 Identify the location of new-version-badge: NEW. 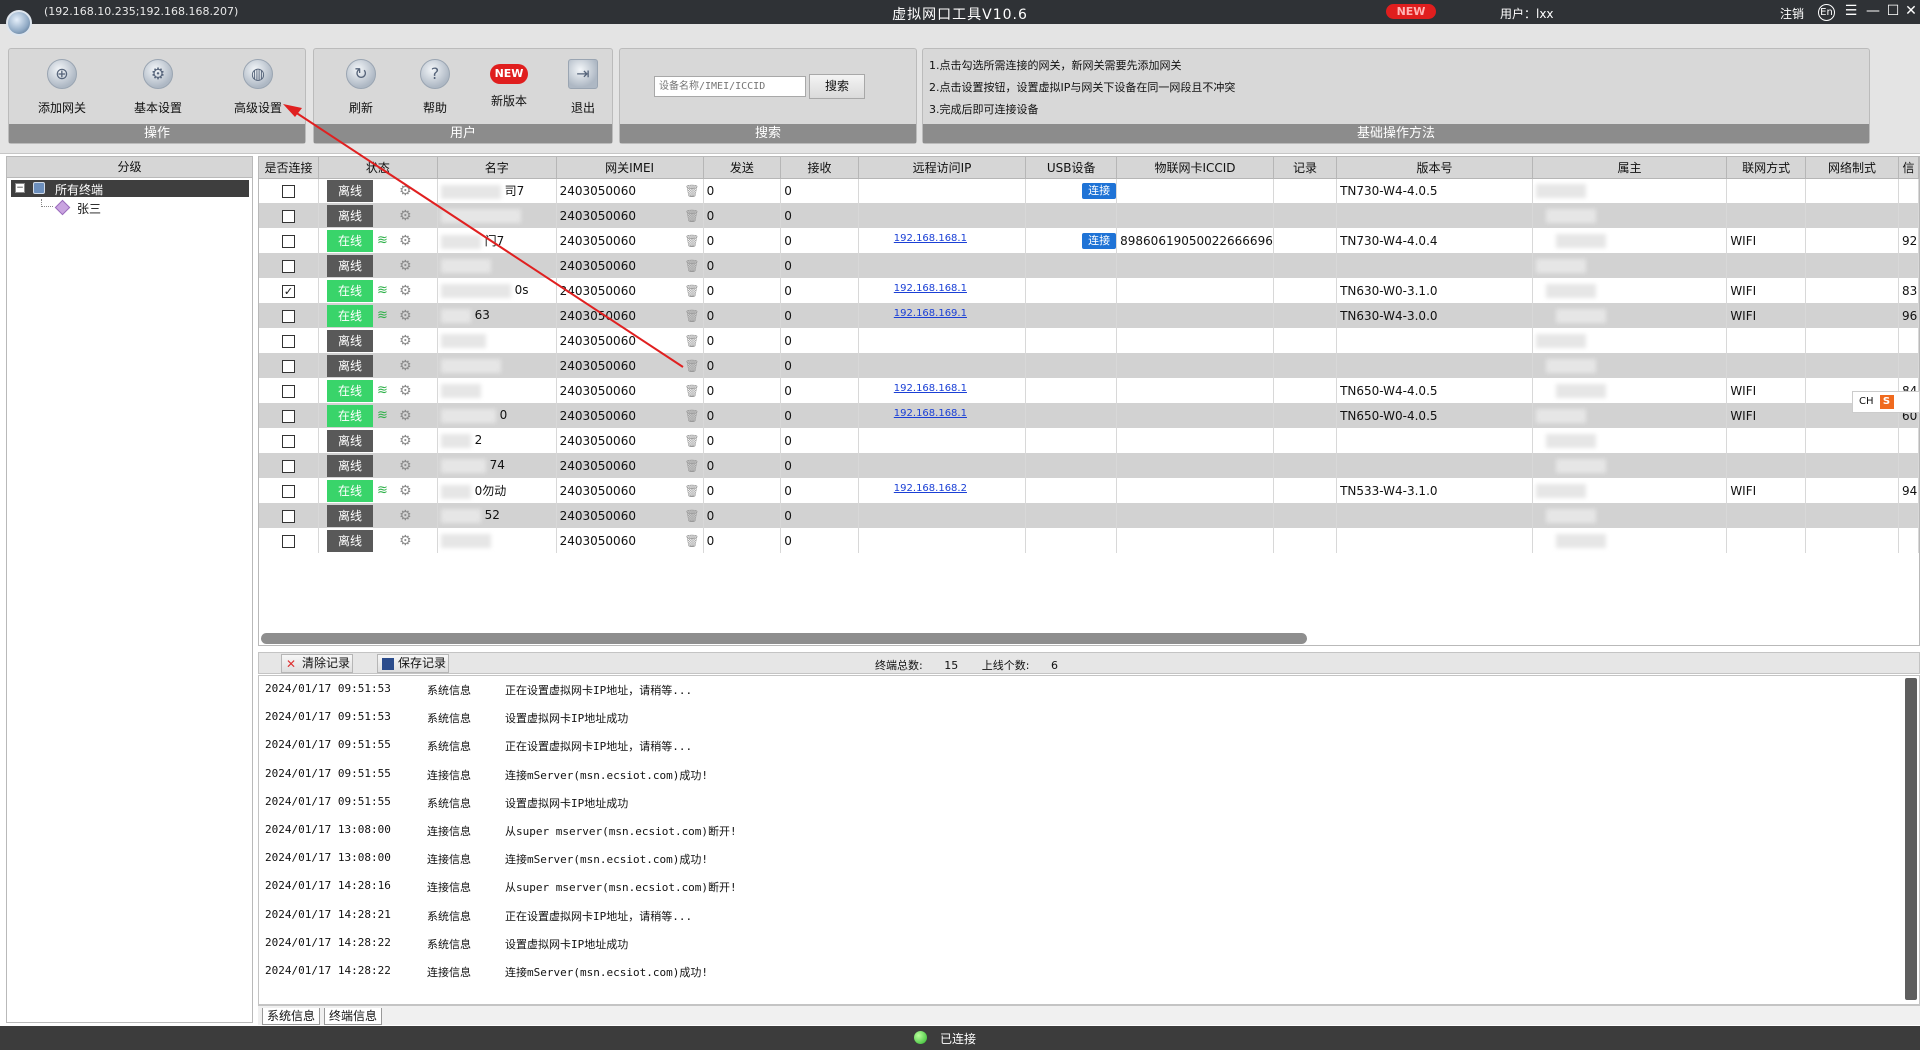
(1411, 11).